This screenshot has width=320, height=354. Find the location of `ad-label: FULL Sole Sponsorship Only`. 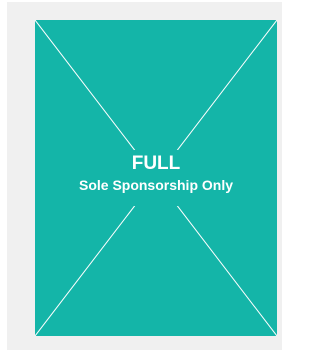

ad-label: FULL Sole Sponsorship Only is located at coordinates (156, 178).